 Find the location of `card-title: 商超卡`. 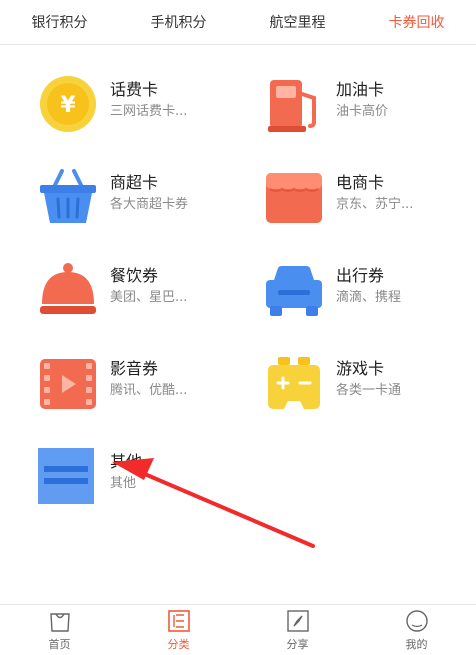

card-title: 商超卡 is located at coordinates (134, 182).